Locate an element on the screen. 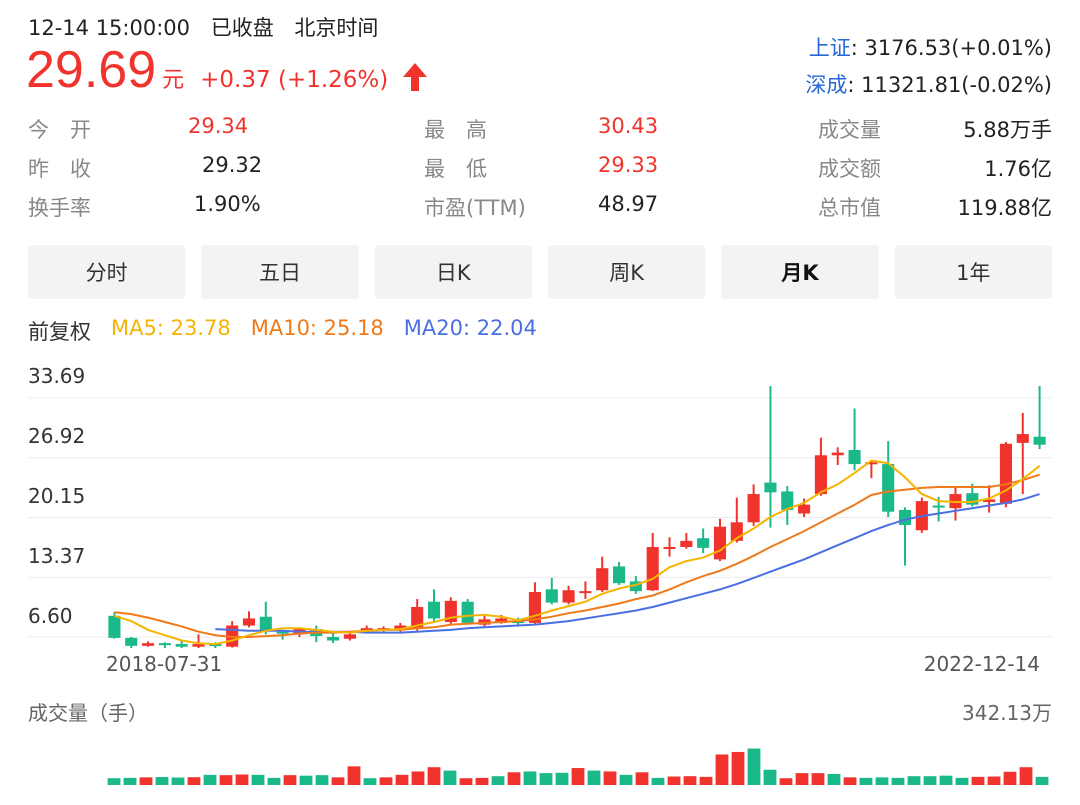 The image size is (1080, 805). index-label: 上证 is located at coordinates (830, 48).